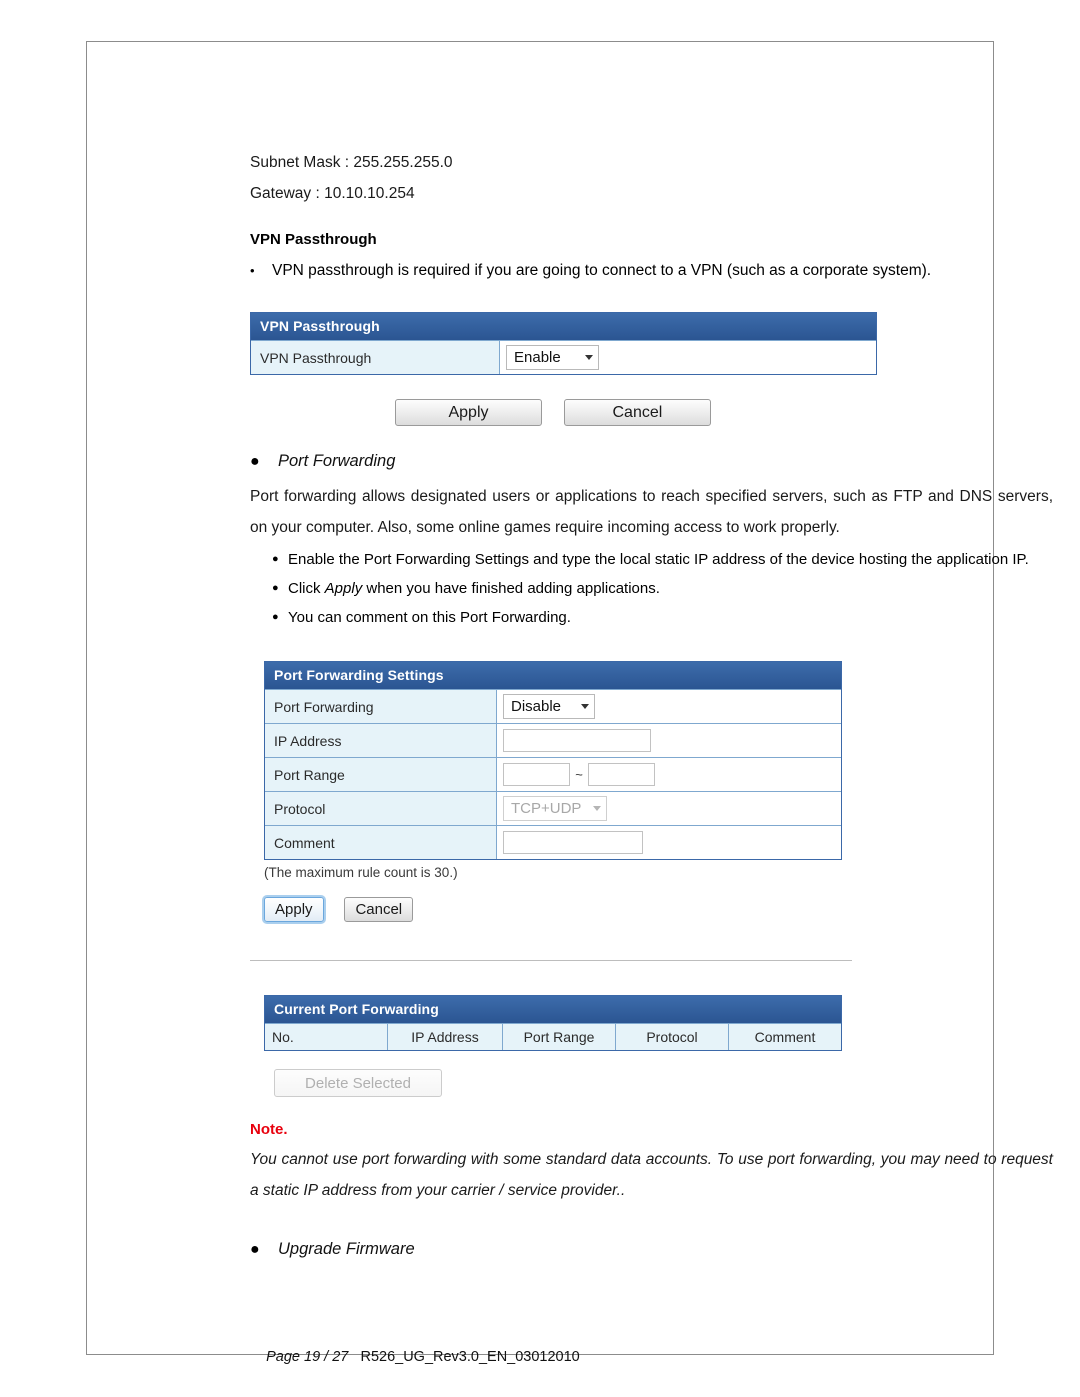  What do you see at coordinates (306, 588) in the screenshot?
I see `bullet-2-prefix: Click` at bounding box center [306, 588].